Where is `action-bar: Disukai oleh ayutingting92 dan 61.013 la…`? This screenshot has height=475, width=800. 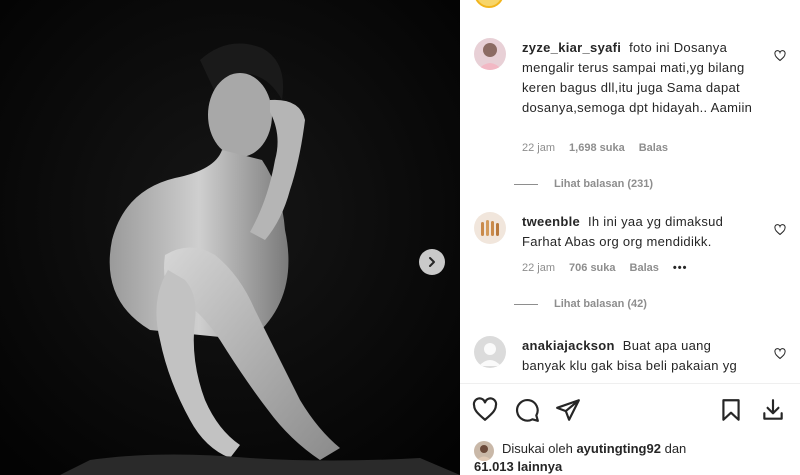
action-bar: Disukai oleh ayutingting92 dan 61.013 la… is located at coordinates (630, 429).